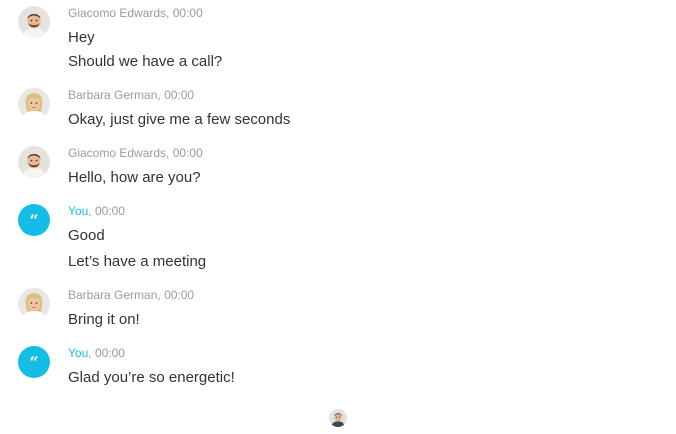  I want to click on typing-indicator-avatar, so click(338, 418).